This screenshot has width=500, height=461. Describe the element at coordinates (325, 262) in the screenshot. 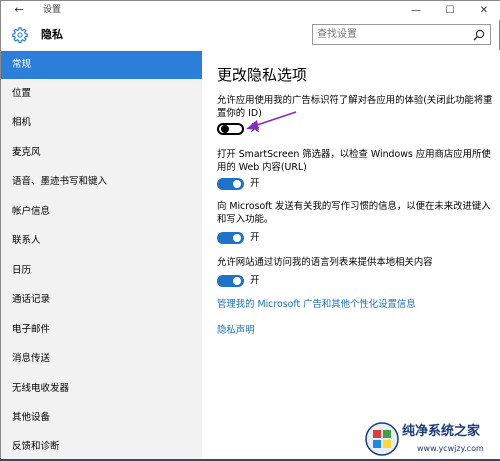

I see `setting-language-list-text: 允许网站通过访问我的语言列表来提供本地相关内容` at that location.